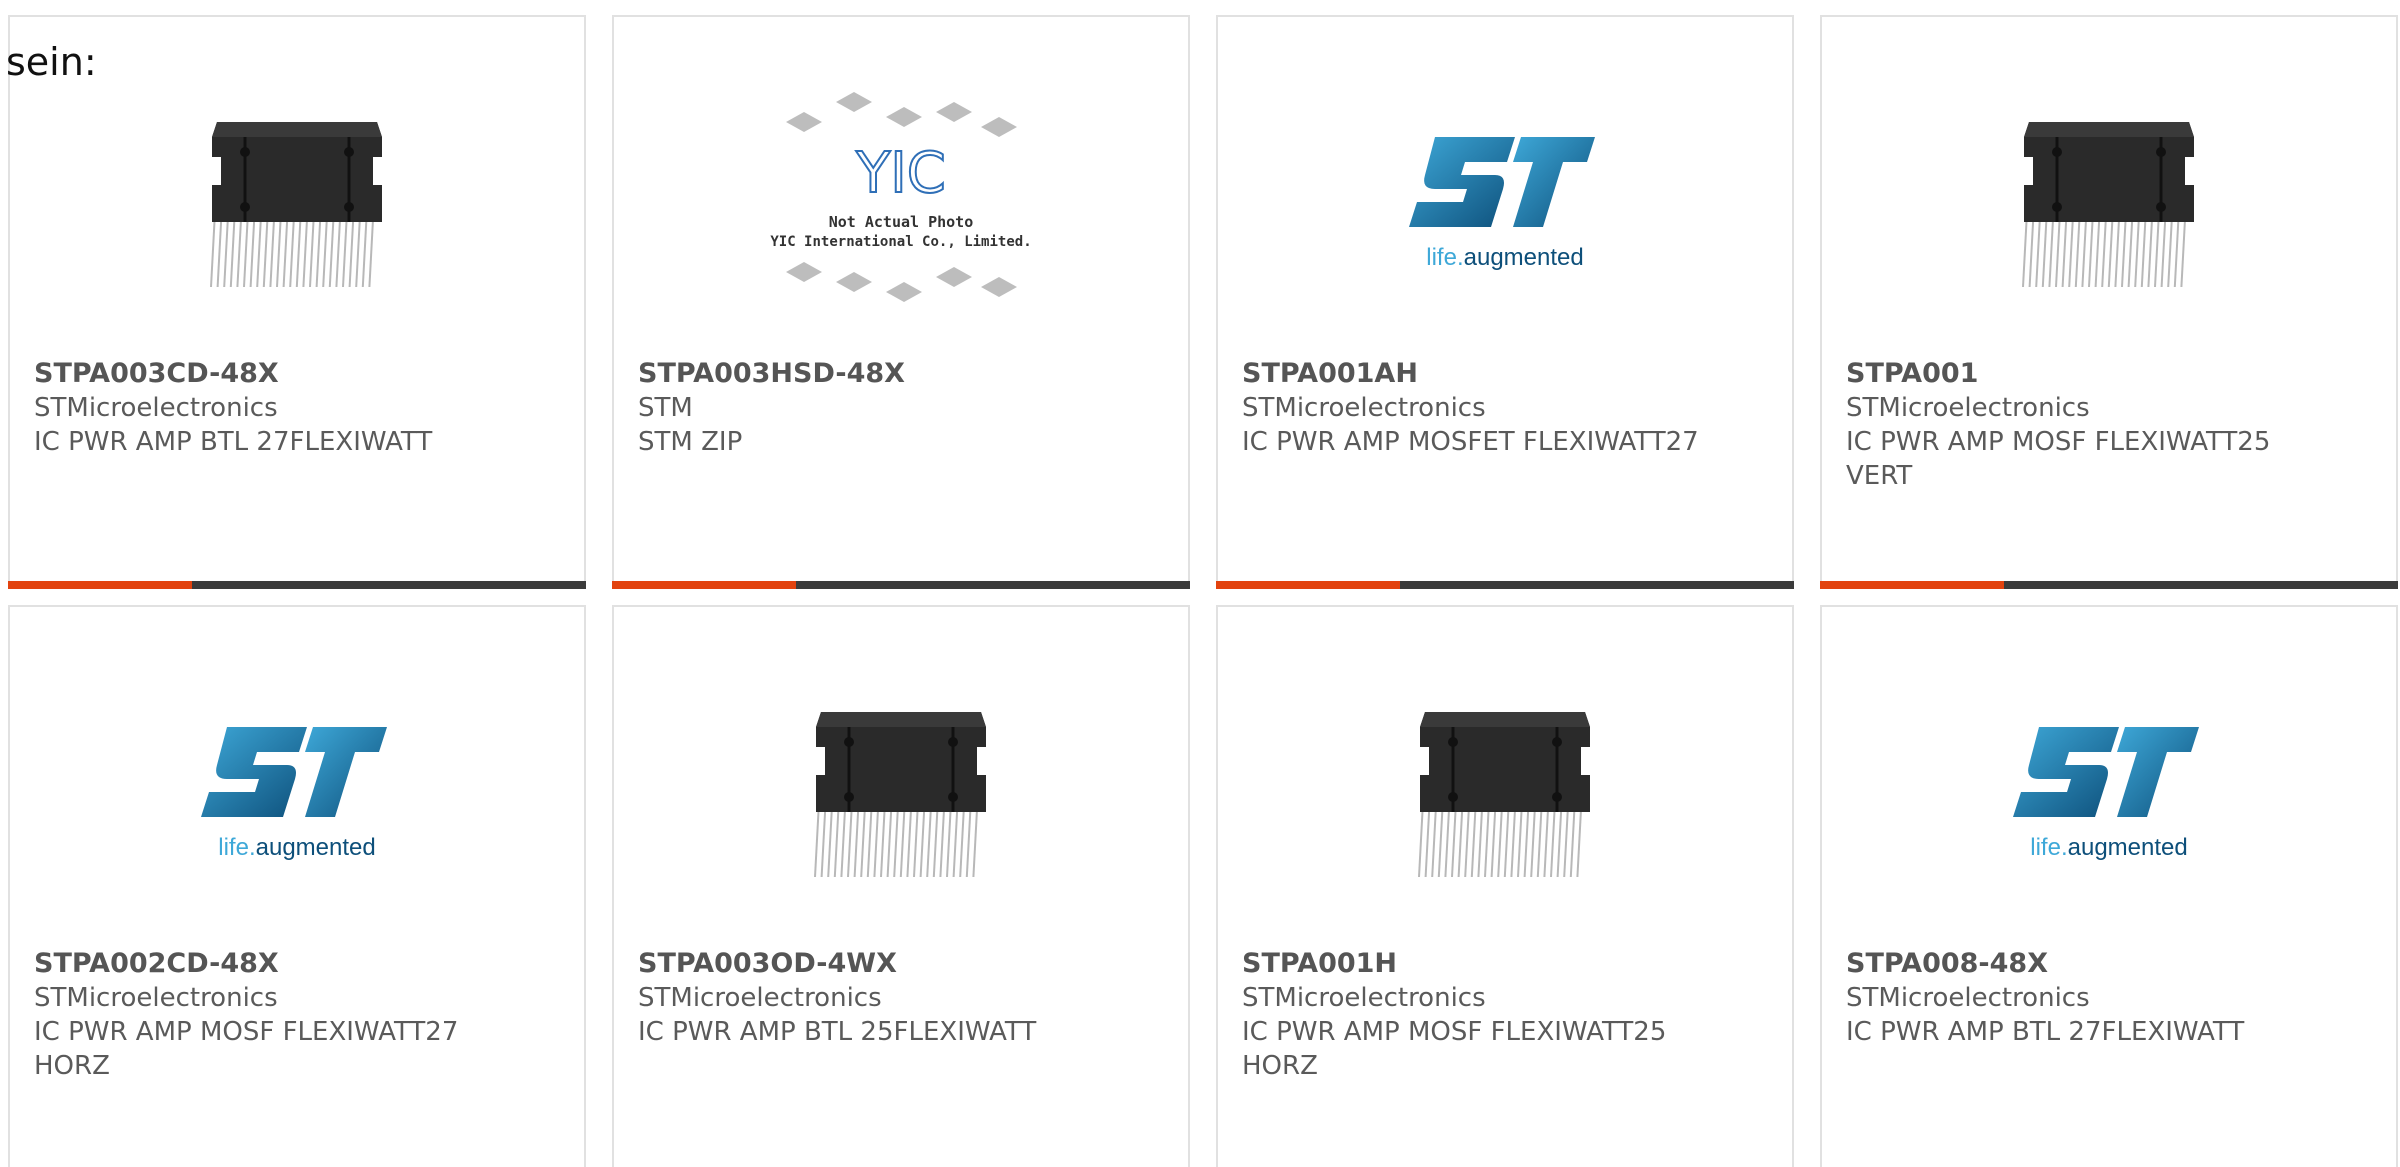 The width and height of the screenshot is (2400, 1167). Describe the element at coordinates (51, 62) in the screenshot. I see `intro-text: sein:` at that location.